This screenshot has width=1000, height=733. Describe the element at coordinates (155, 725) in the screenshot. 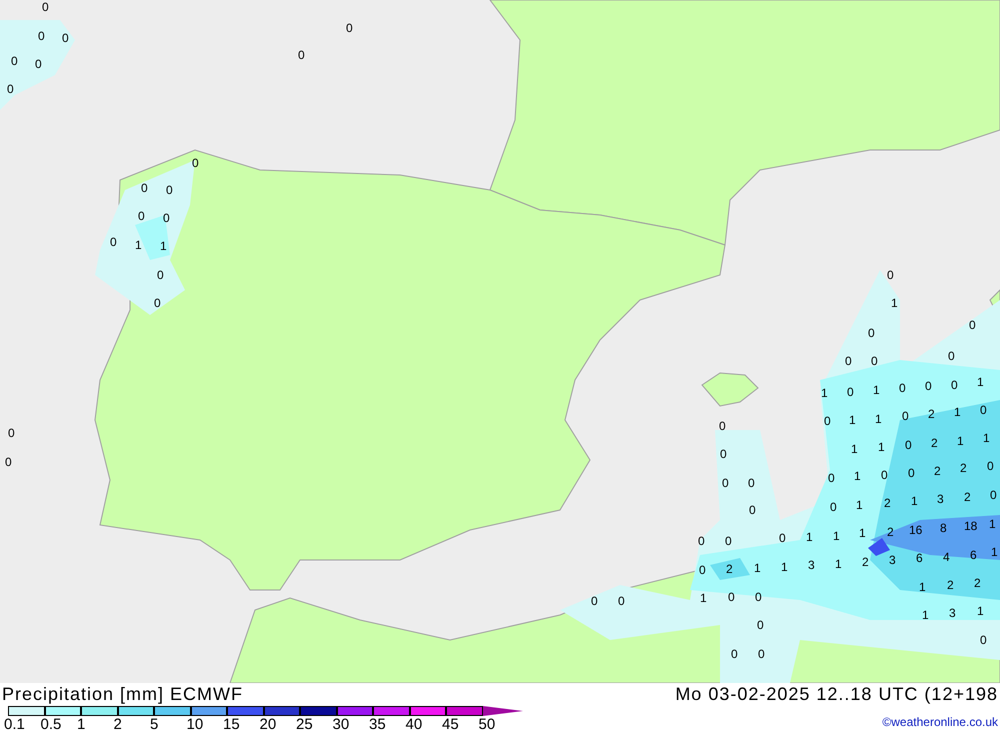

I see `legend-tick-label: 5` at that location.